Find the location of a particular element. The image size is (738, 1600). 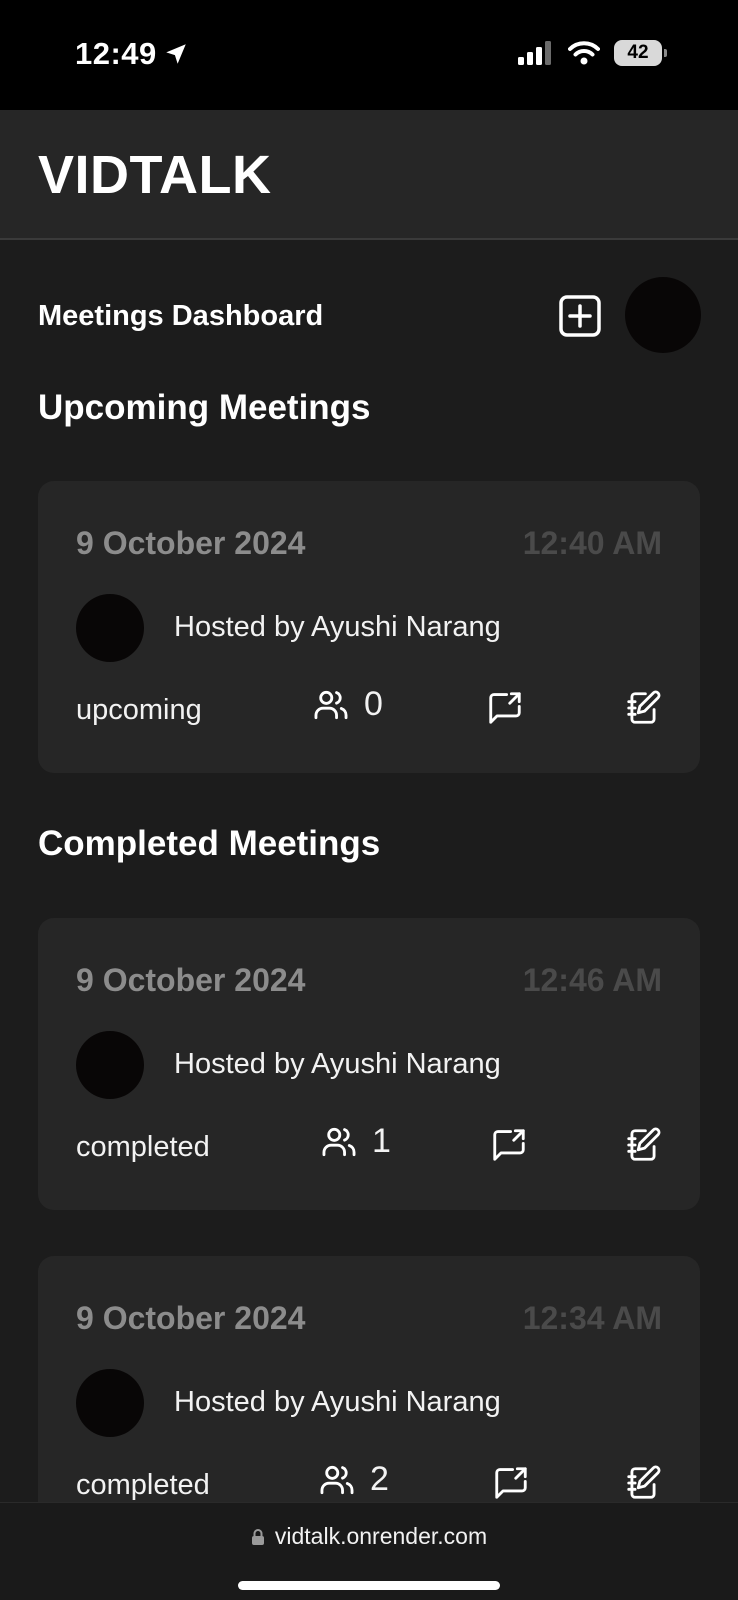

url-text: vidtalk.onrender.com is located at coordinates (381, 1536).